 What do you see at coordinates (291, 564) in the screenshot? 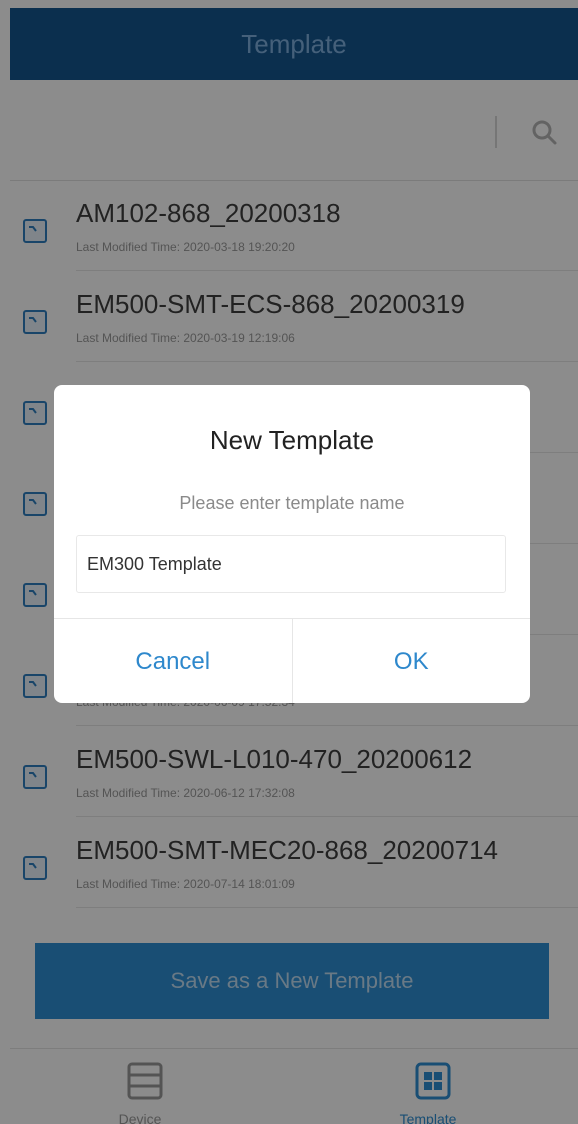
I see `template-name-input` at bounding box center [291, 564].